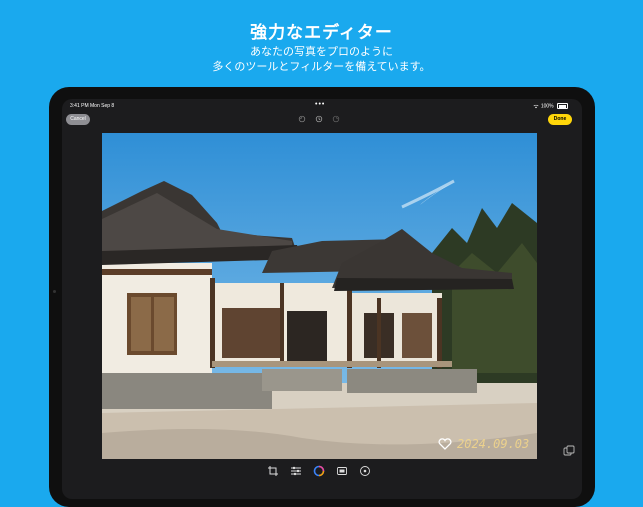 Image resolution: width=643 pixels, height=507 pixels. Describe the element at coordinates (302, 119) in the screenshot. I see `undo-icon` at that location.